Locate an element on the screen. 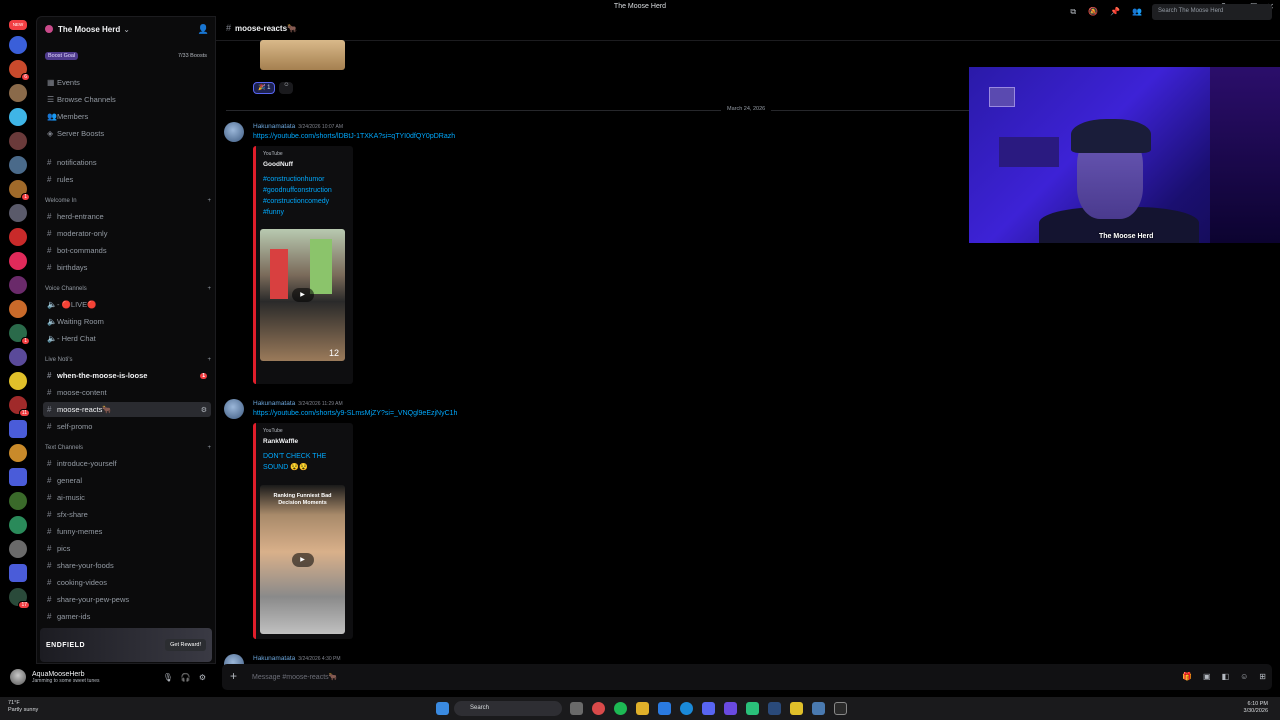 The height and width of the screenshot is (720, 1280). apps-icon: ⊞ is located at coordinates (1262, 676).